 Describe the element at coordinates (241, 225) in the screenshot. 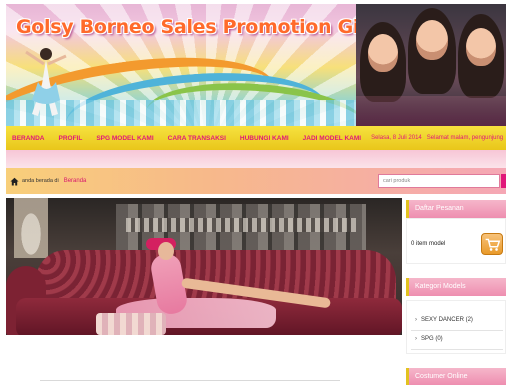

I see `hero-shelf` at that location.